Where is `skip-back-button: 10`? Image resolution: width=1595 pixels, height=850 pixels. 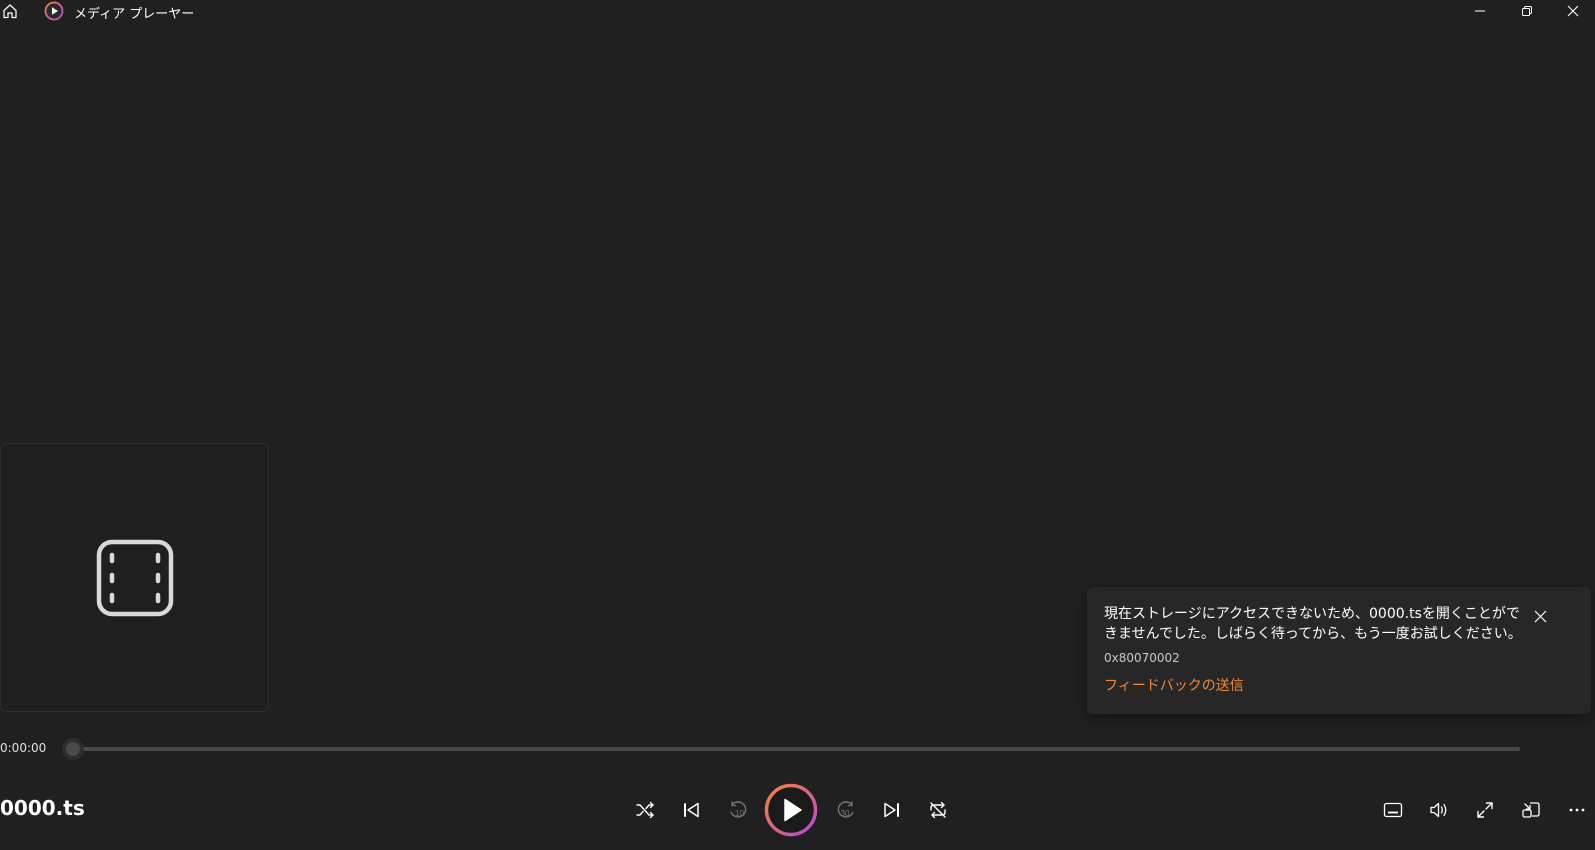 skip-back-button: 10 is located at coordinates (738, 810).